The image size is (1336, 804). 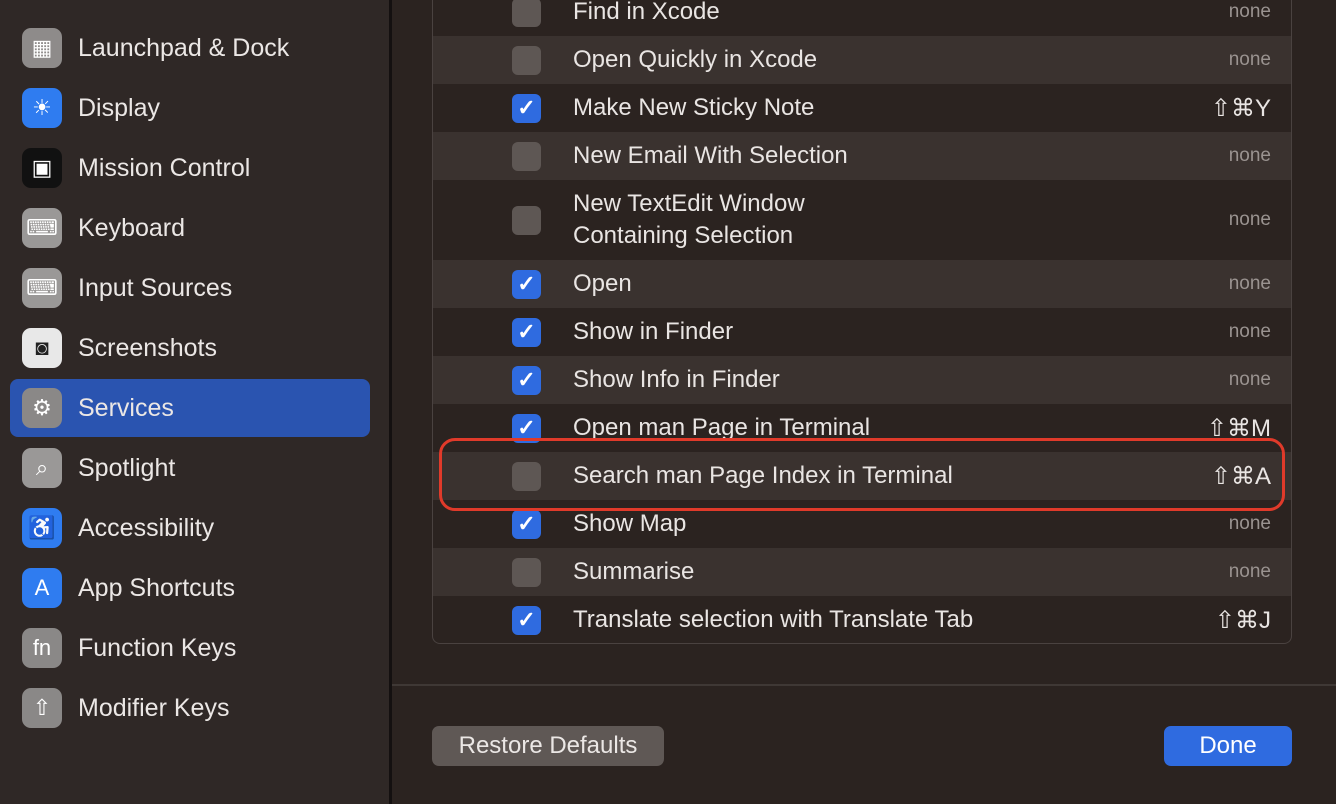 What do you see at coordinates (119, 107) in the screenshot?
I see `sidebar-item-label: Display` at bounding box center [119, 107].